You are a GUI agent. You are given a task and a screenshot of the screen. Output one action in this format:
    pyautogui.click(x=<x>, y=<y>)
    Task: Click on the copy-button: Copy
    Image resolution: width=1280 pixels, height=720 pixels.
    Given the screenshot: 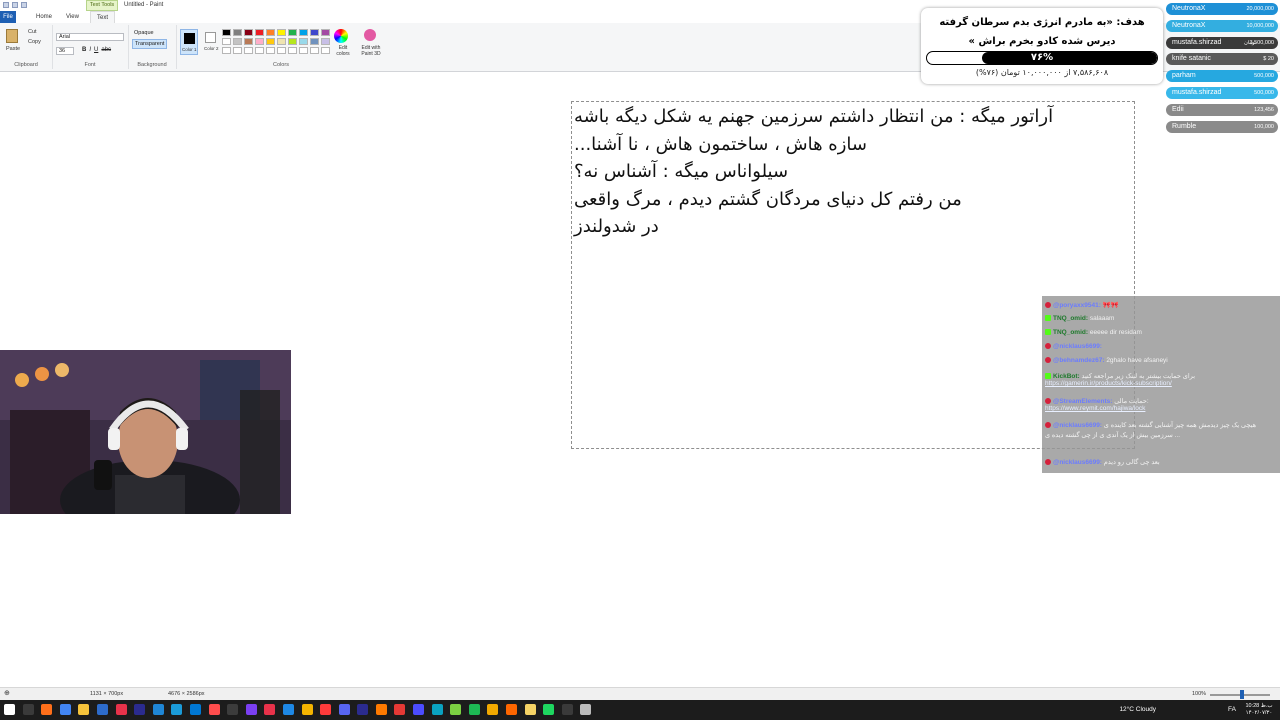 What is the action you would take?
    pyautogui.click(x=34, y=42)
    